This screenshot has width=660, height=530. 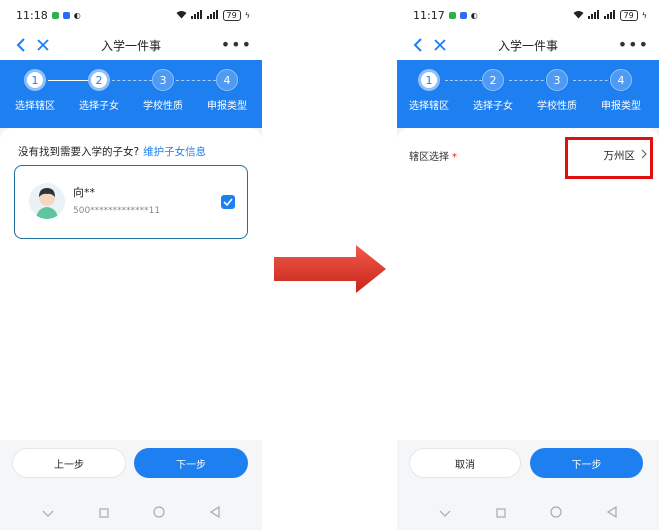 What do you see at coordinates (429, 15) in the screenshot?
I see `status-time: 11:17` at bounding box center [429, 15].